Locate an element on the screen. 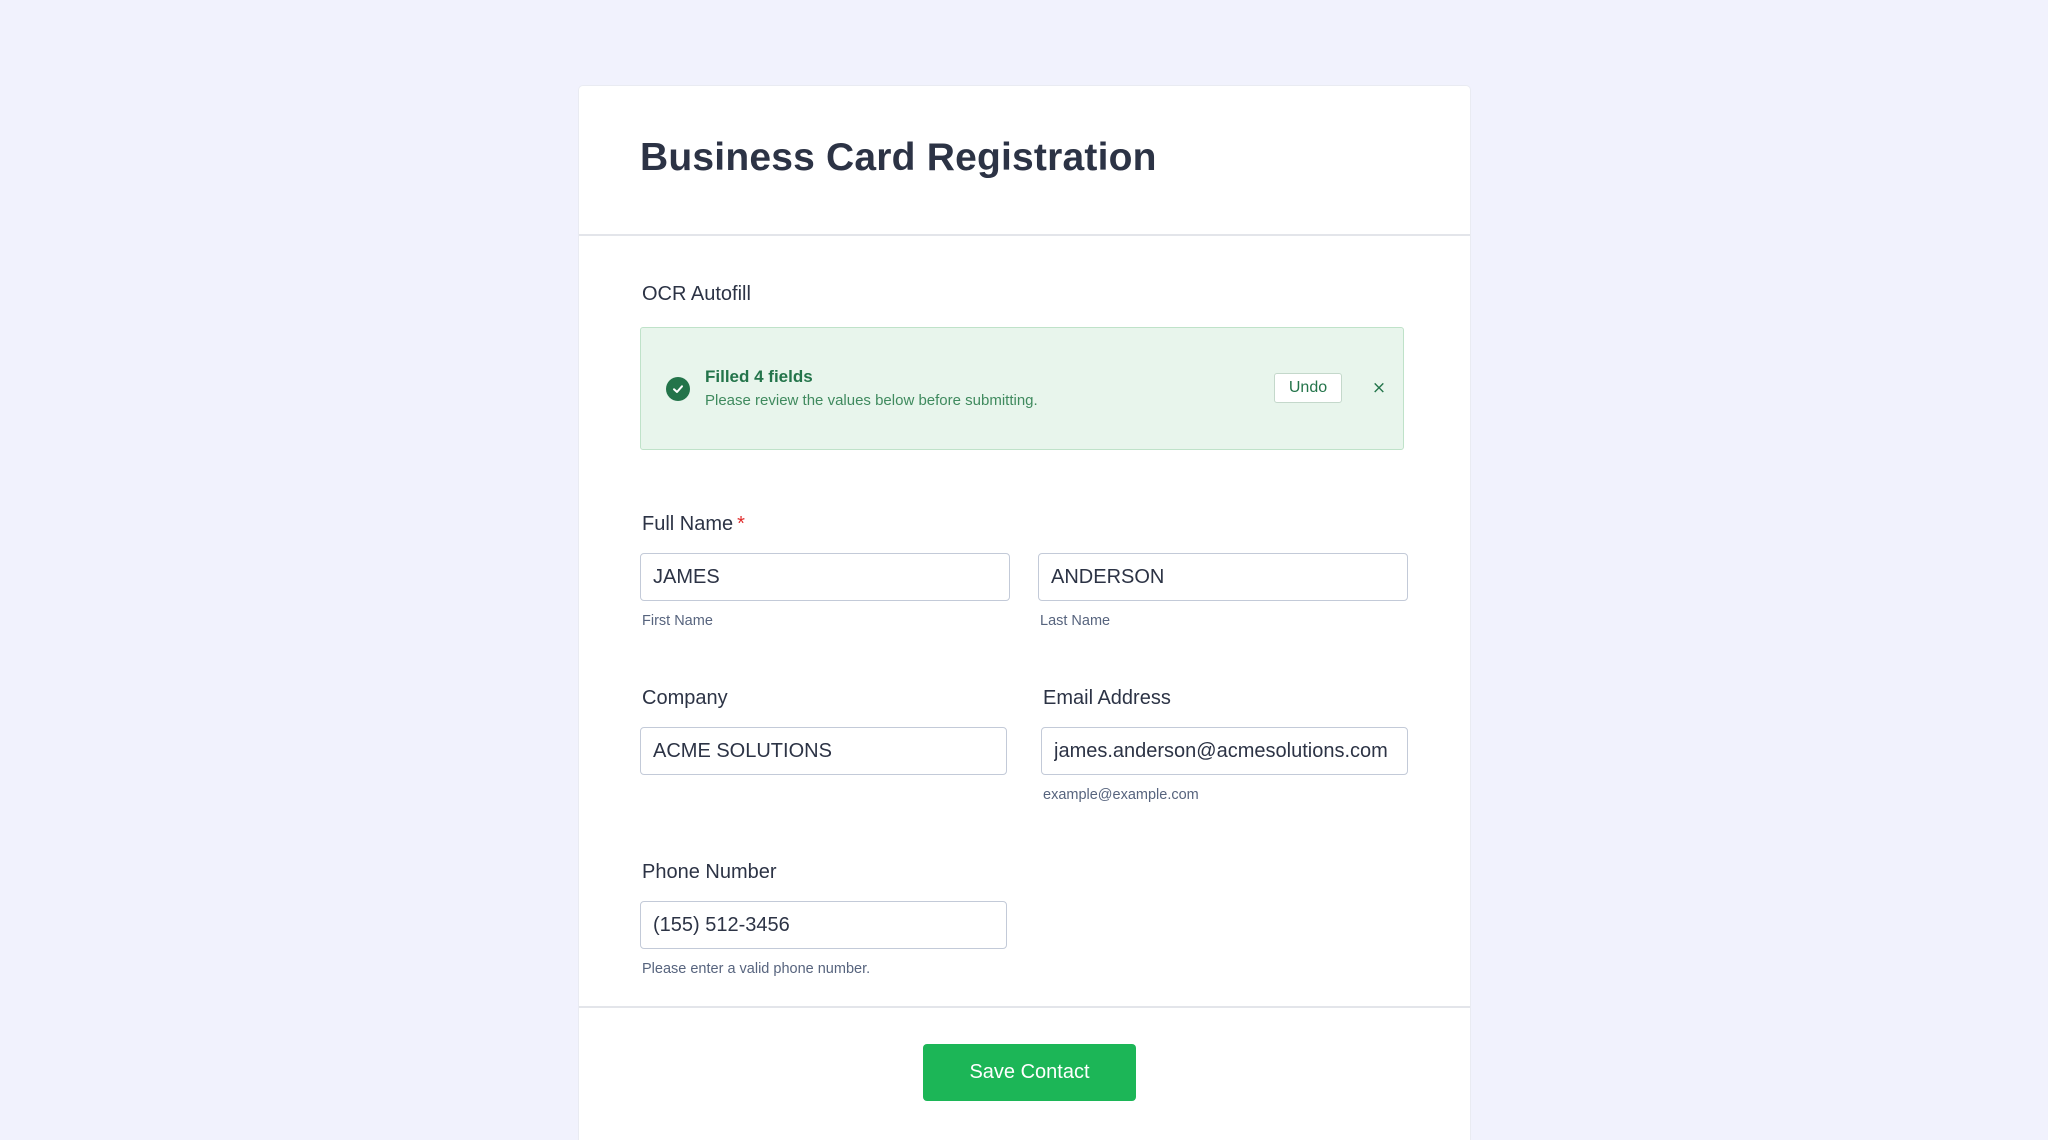 Image resolution: width=2048 pixels, height=1140 pixels. first-name-sublabel: First Name is located at coordinates (677, 621).